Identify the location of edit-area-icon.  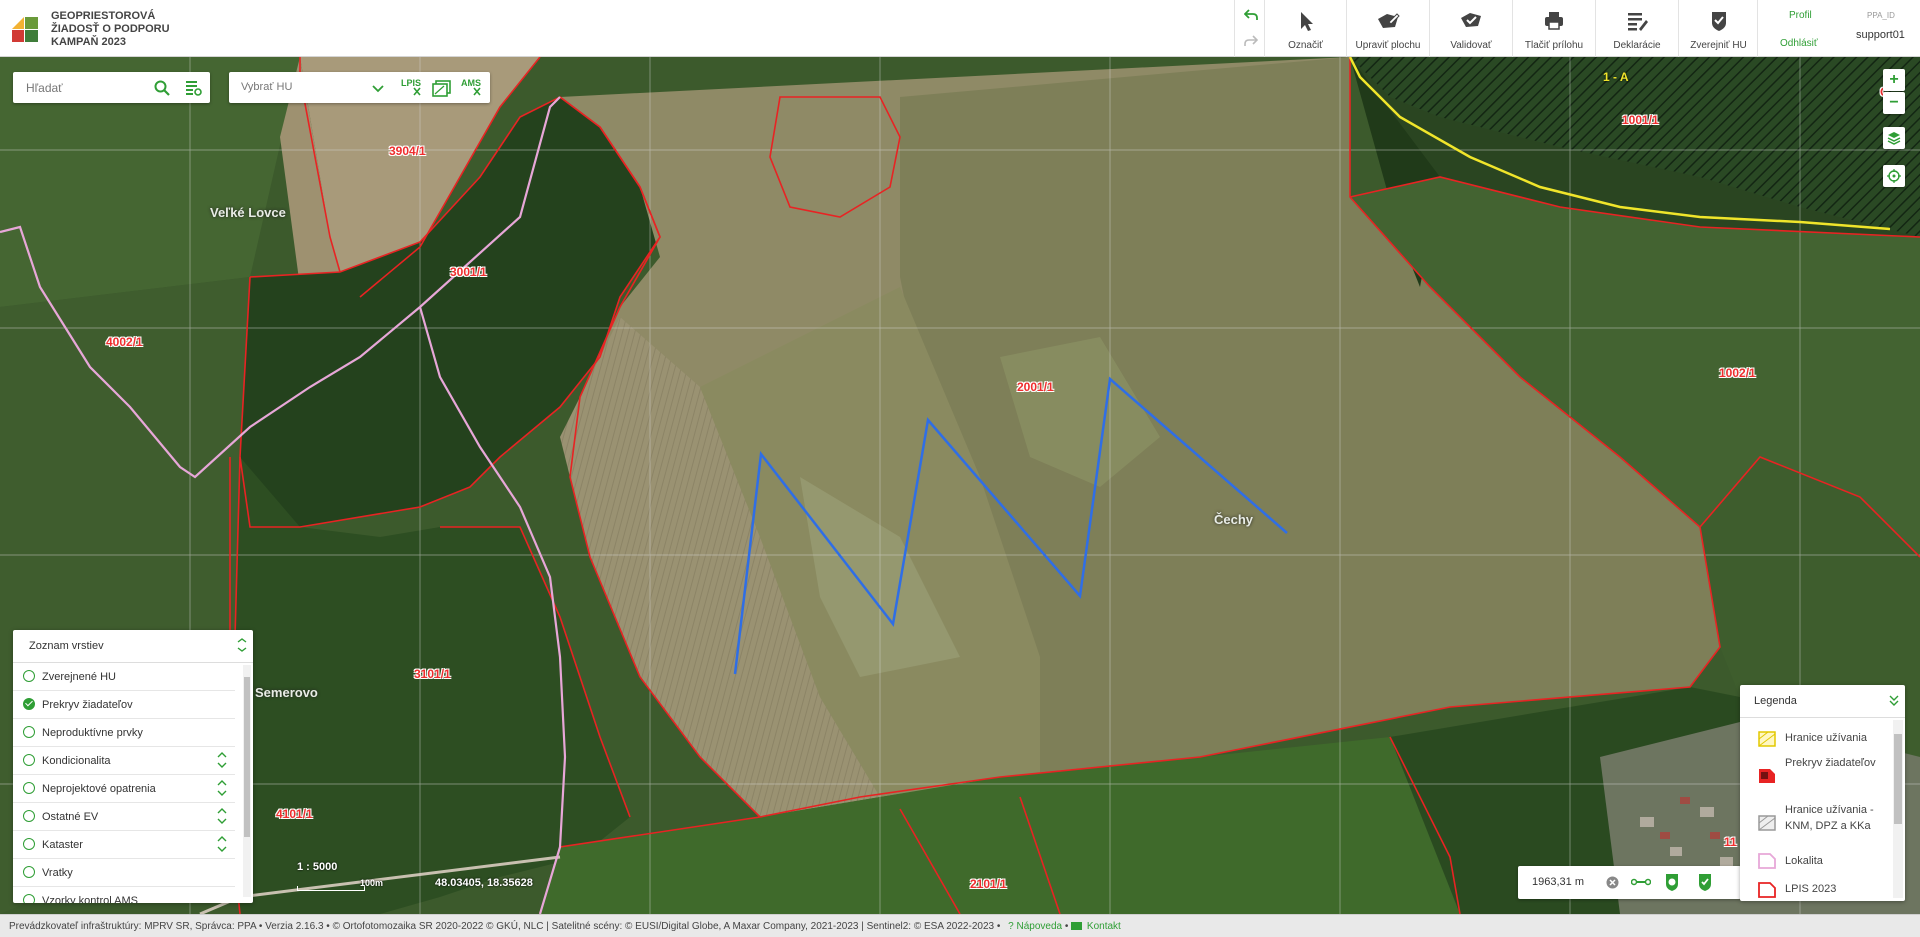
(1389, 20).